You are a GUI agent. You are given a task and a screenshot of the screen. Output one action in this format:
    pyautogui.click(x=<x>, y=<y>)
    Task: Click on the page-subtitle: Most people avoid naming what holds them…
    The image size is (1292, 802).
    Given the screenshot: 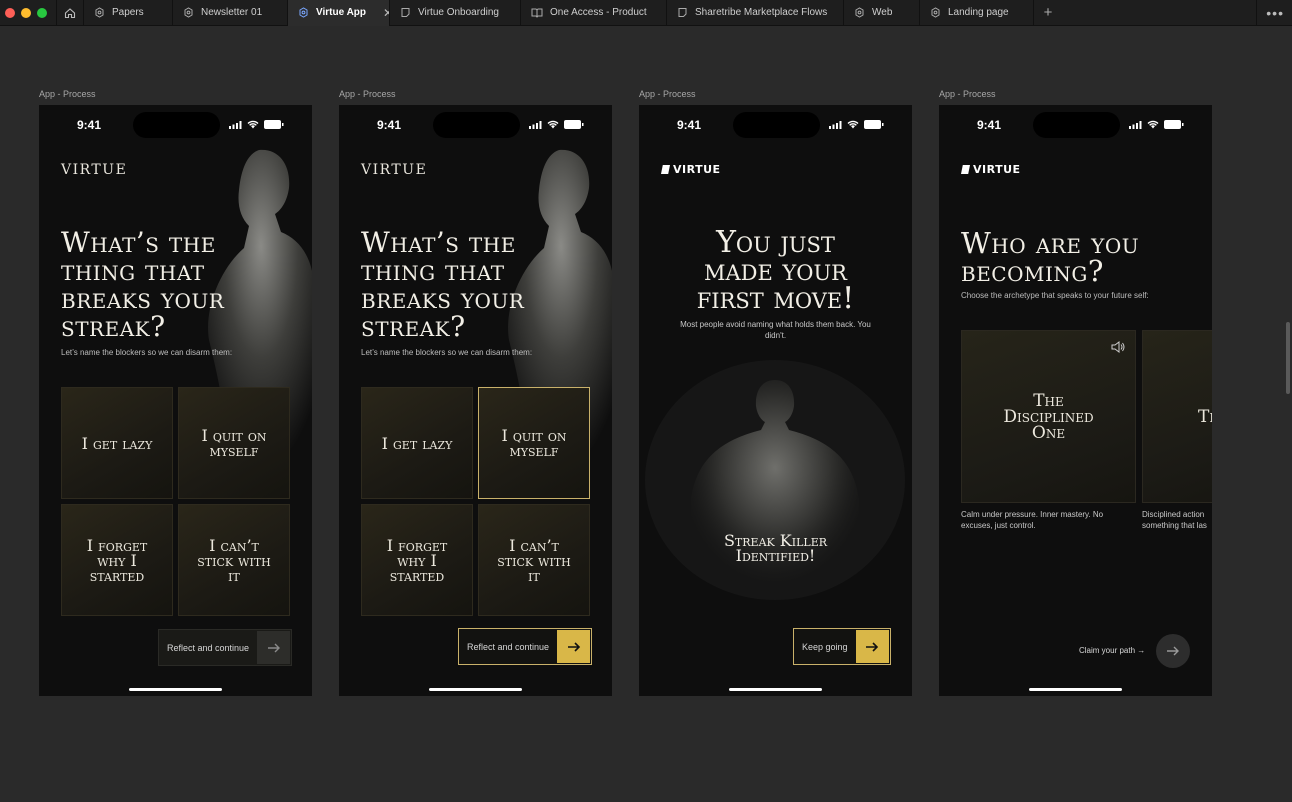 What is the action you would take?
    pyautogui.click(x=775, y=330)
    